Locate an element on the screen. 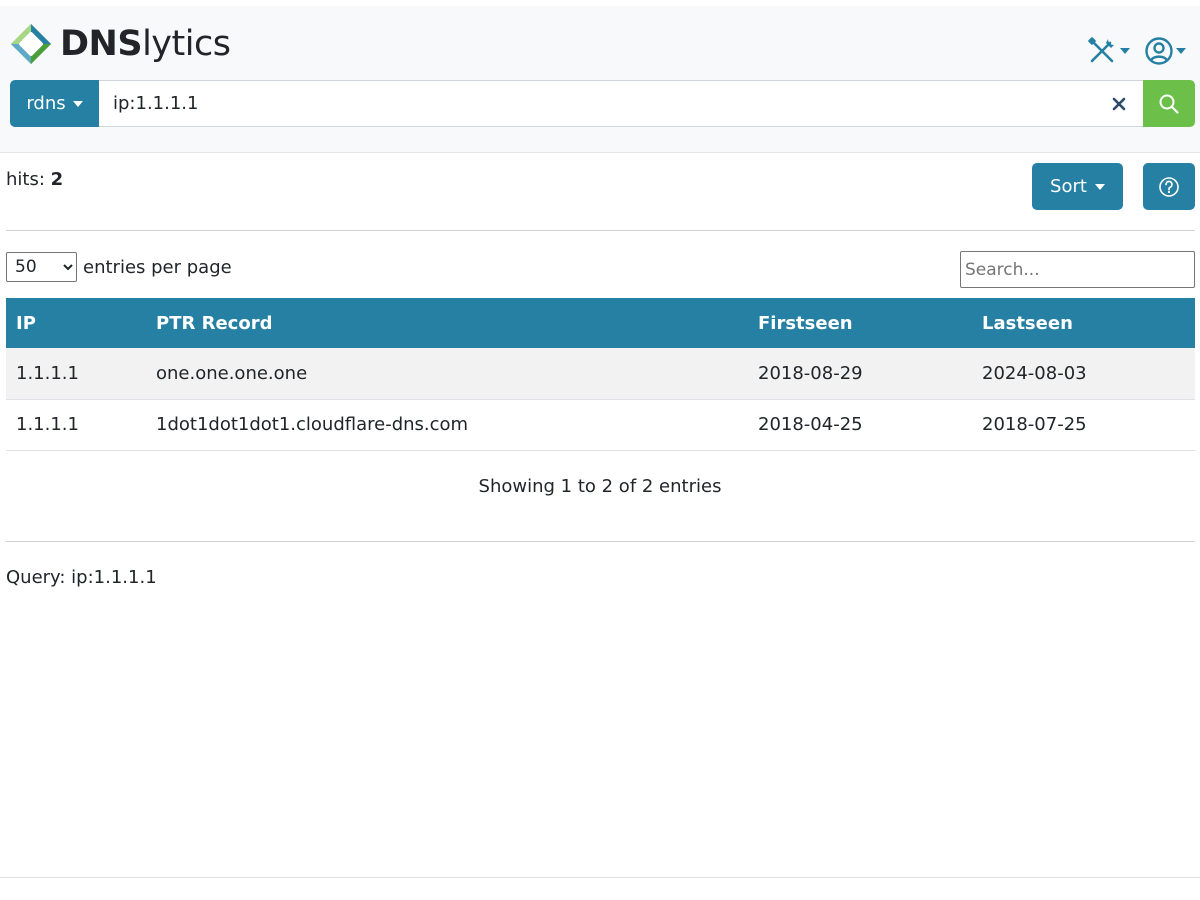  cell-ptr-record: one.one.one.one is located at coordinates (447, 374).